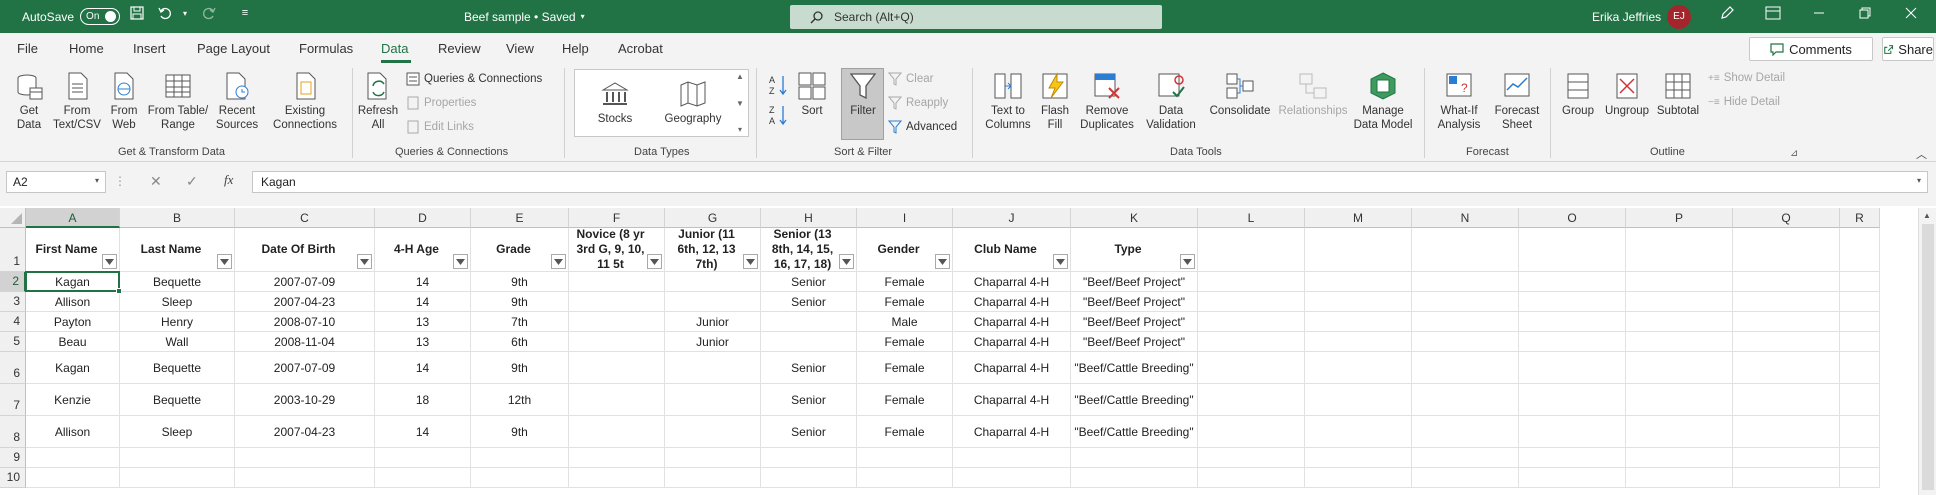 The image size is (1936, 495). Describe the element at coordinates (423, 432) in the screenshot. I see `grid-cell: 14` at that location.